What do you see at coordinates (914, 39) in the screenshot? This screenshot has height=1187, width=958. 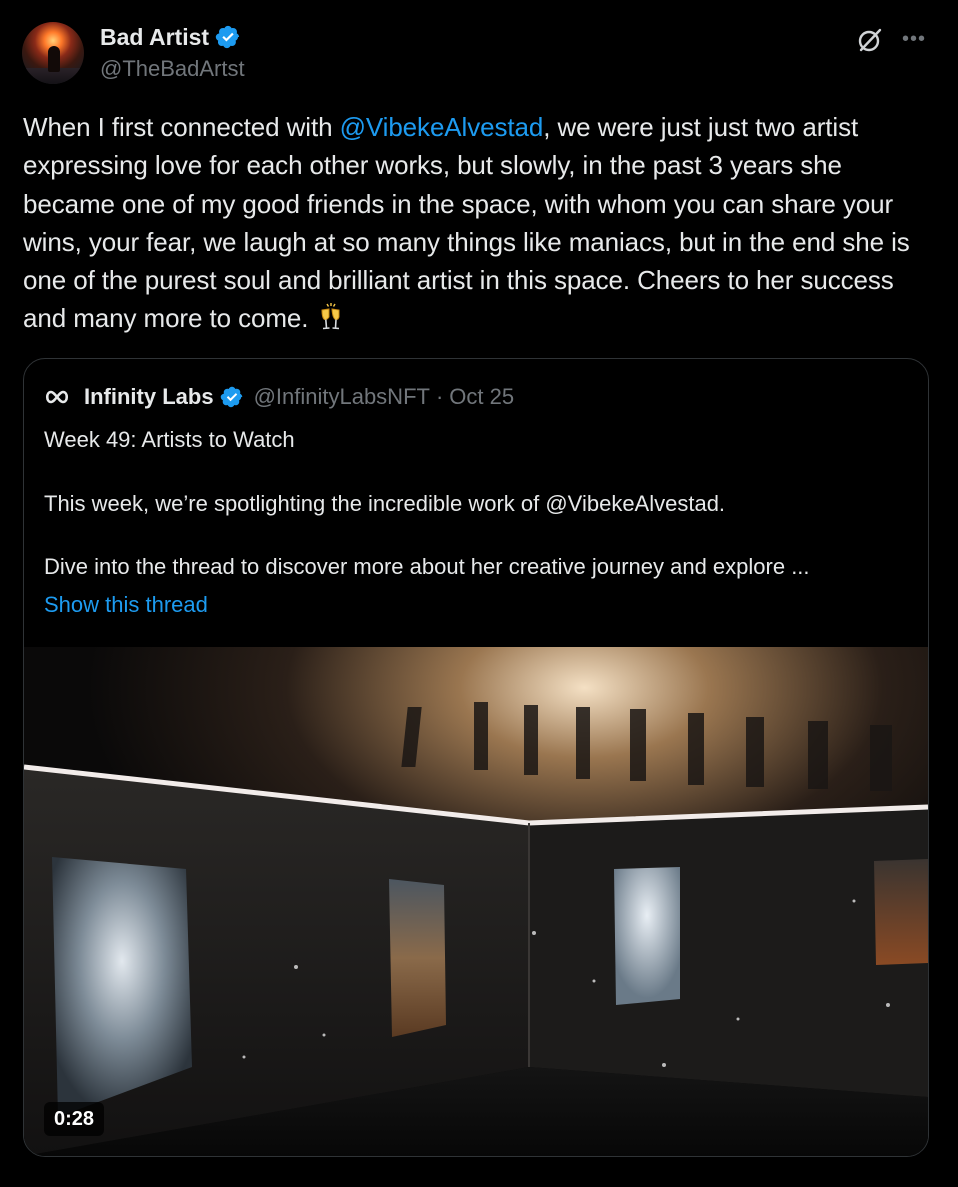 I see `more-options-icon: •••` at bounding box center [914, 39].